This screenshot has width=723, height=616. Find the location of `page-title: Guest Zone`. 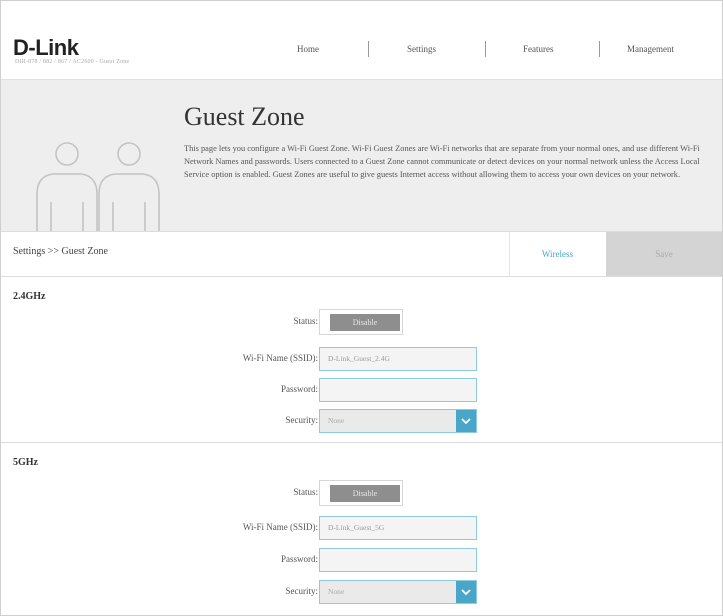

page-title: Guest Zone is located at coordinates (244, 116).